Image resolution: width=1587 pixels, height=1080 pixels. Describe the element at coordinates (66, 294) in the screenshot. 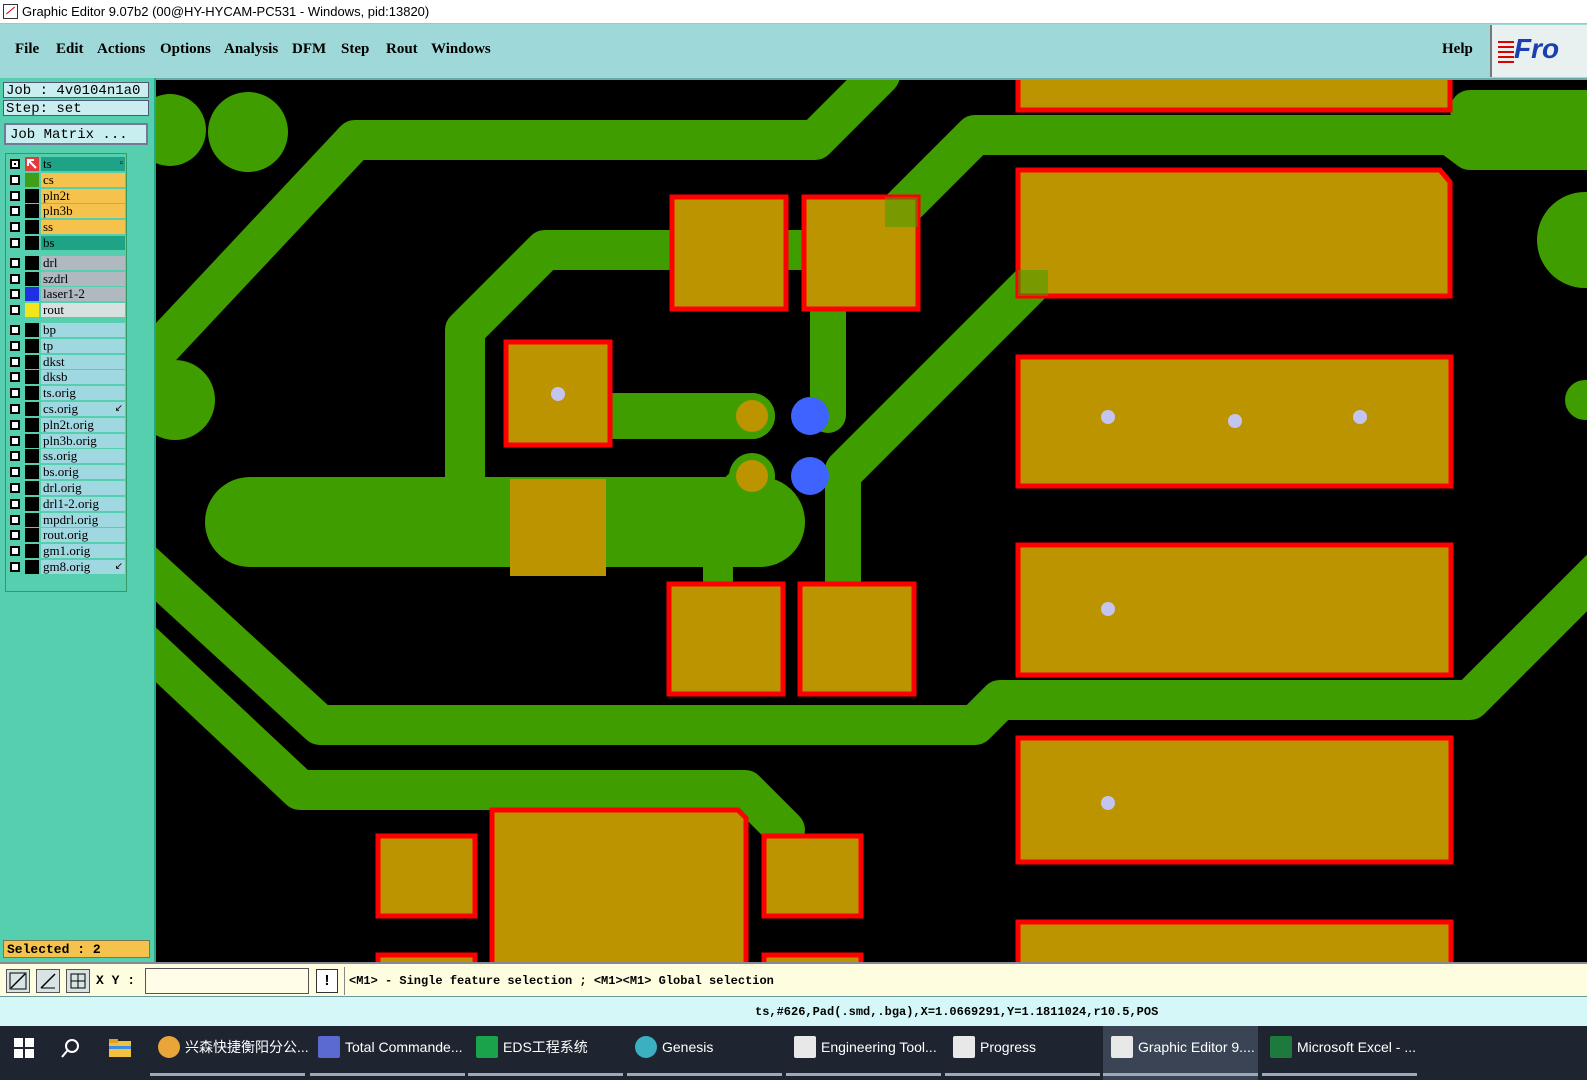

I see `layer-row-laser1-2: laser1-2` at that location.